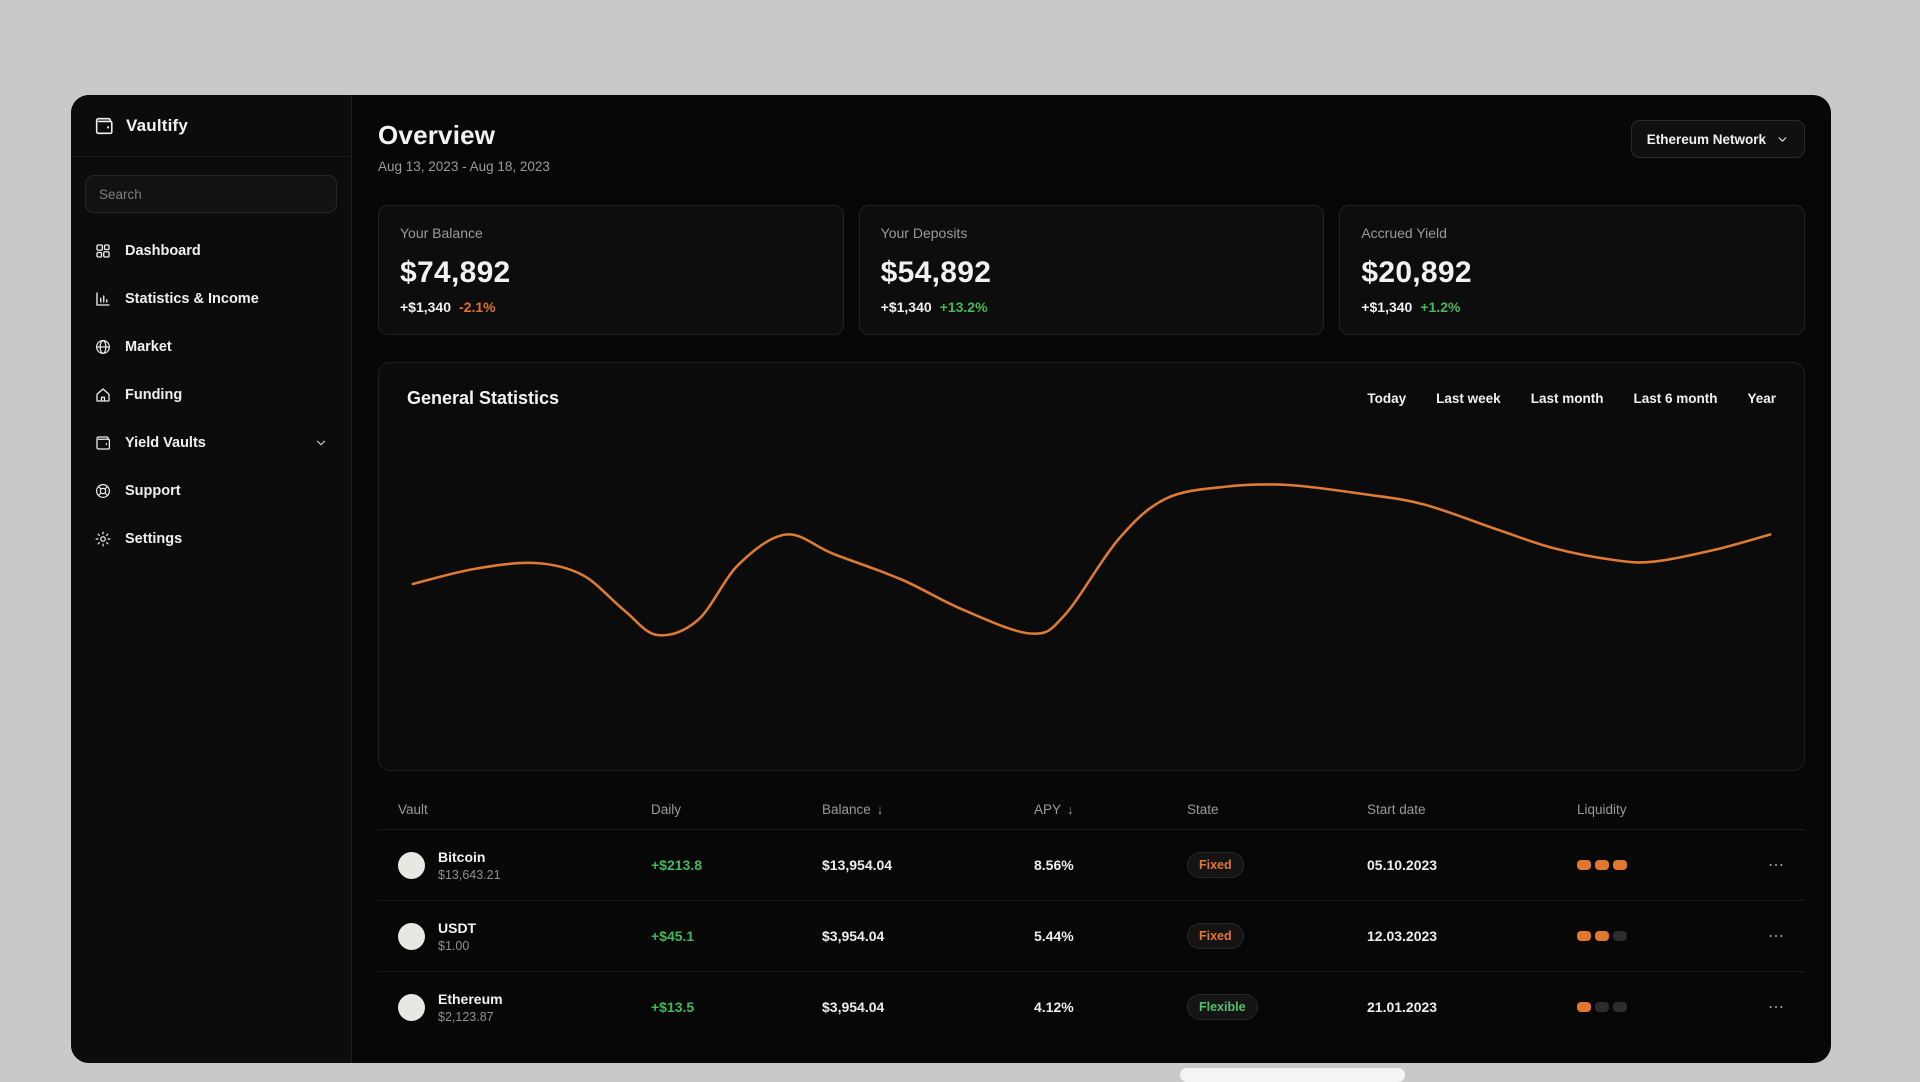 Image resolution: width=1920 pixels, height=1082 pixels. Describe the element at coordinates (1386, 398) in the screenshot. I see `filter-today: Today` at that location.